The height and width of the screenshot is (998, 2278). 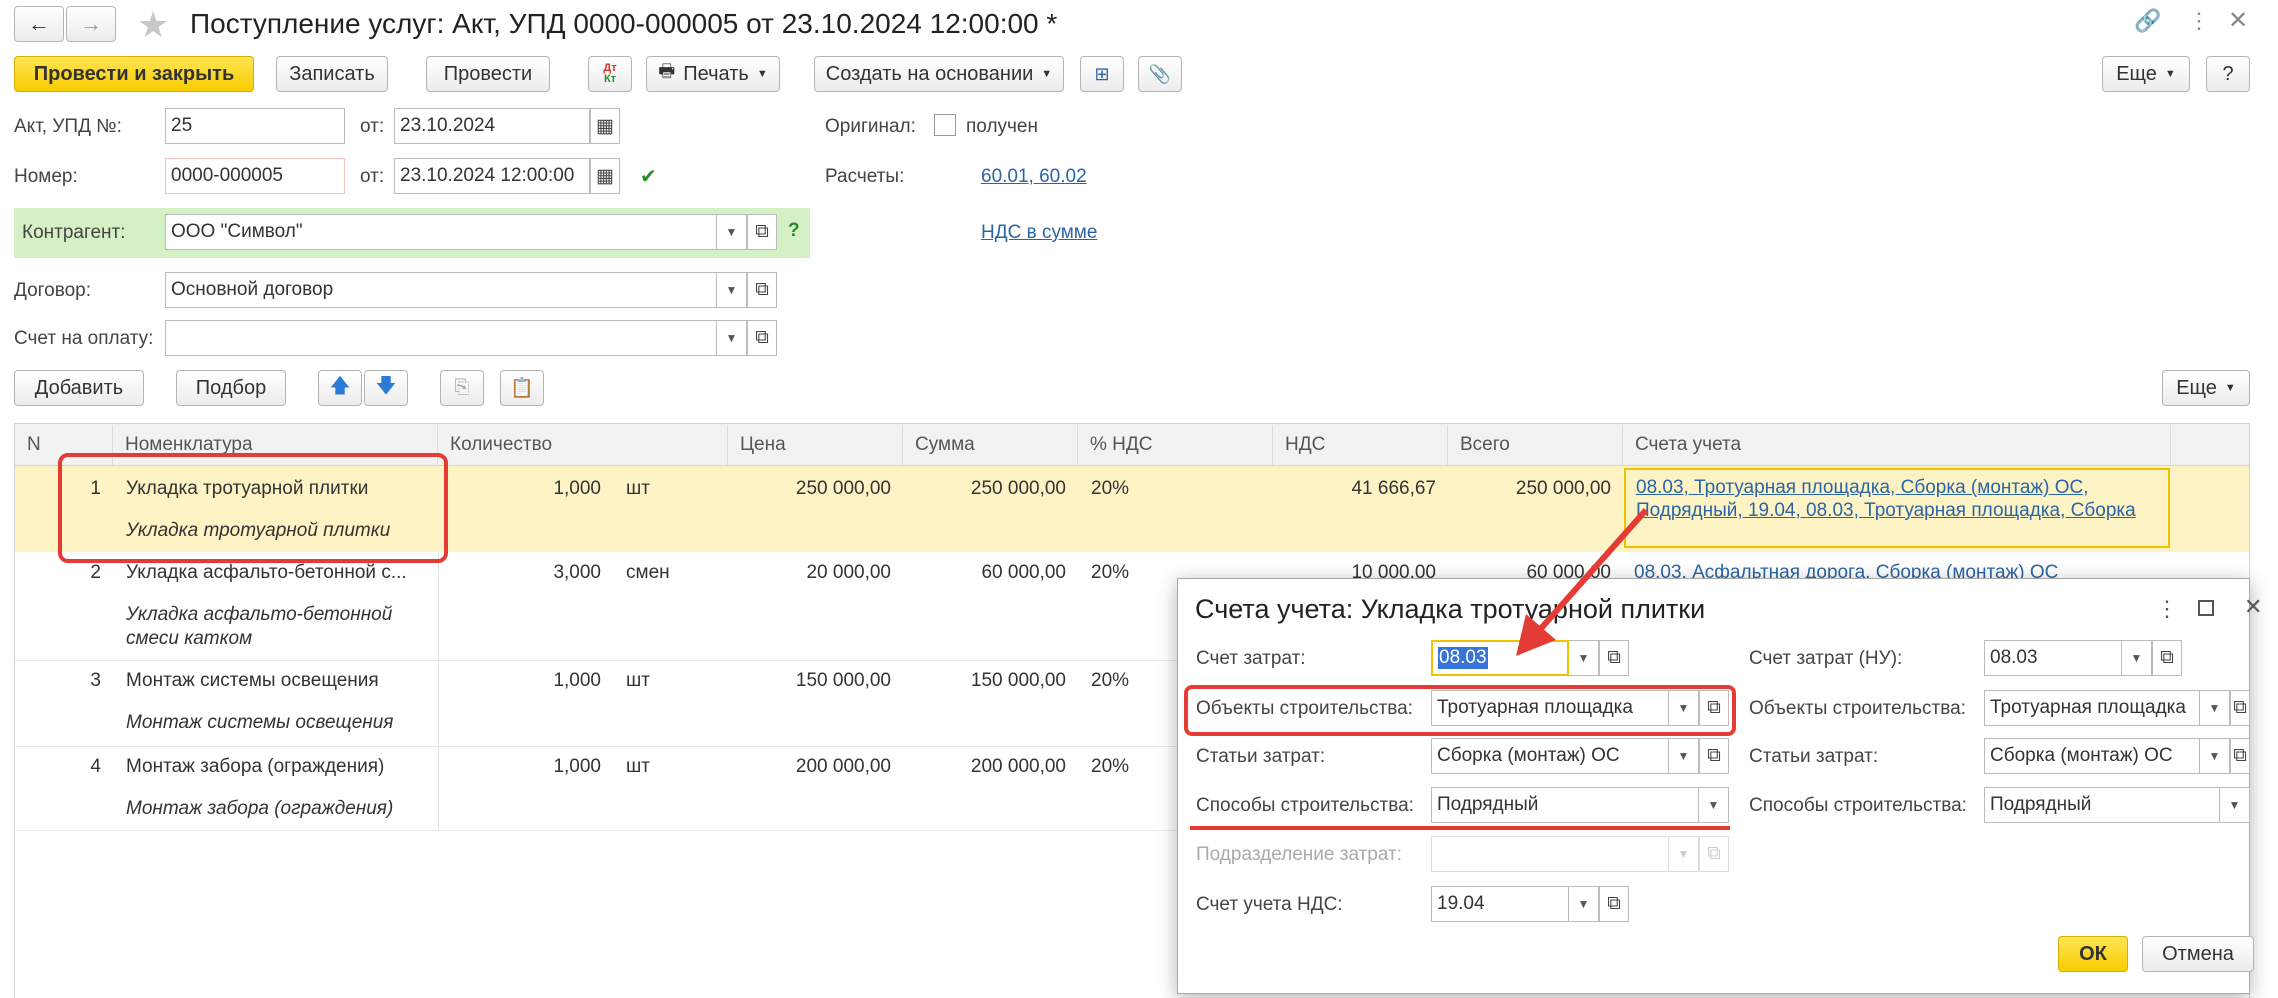 I want to click on row-highlight-box, so click(x=253, y=508).